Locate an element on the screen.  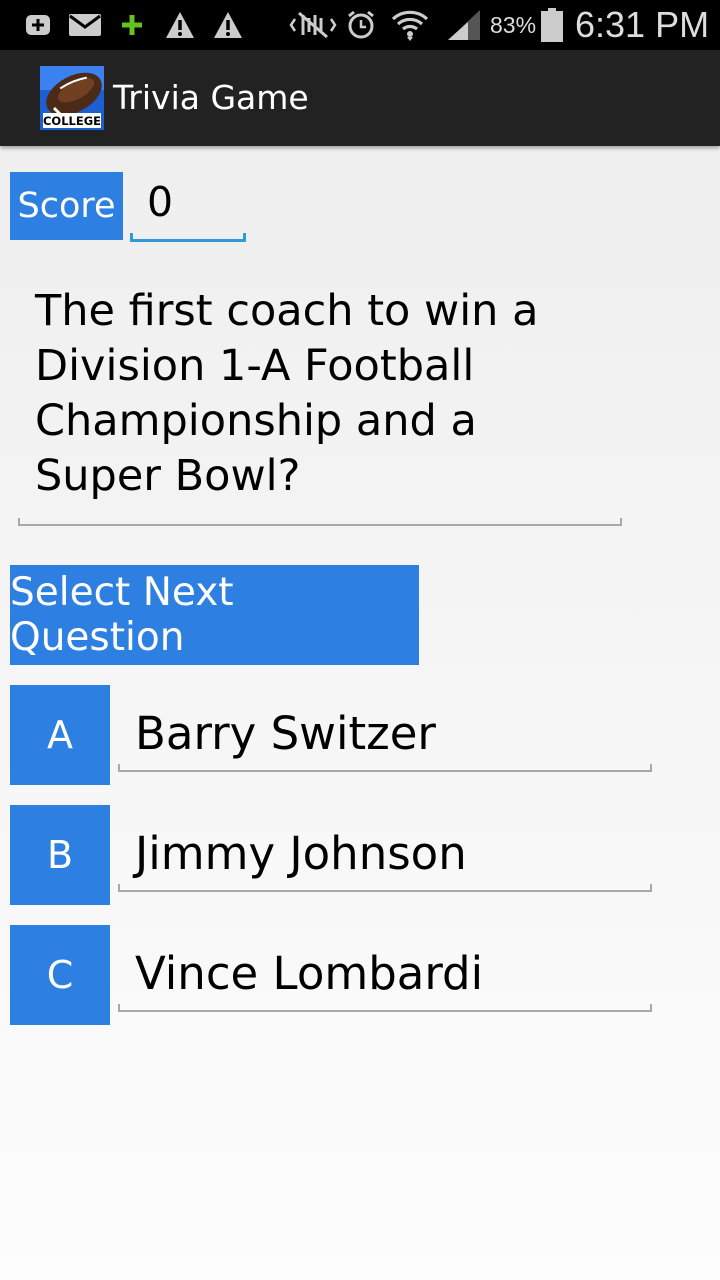
score-value: 0 is located at coordinates (160, 202).